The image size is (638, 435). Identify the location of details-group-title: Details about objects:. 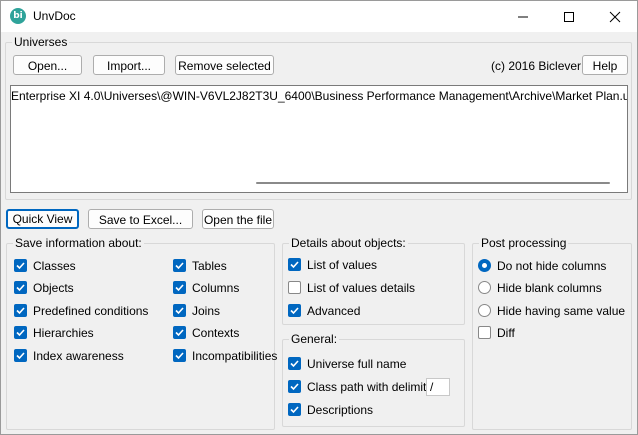
(348, 243).